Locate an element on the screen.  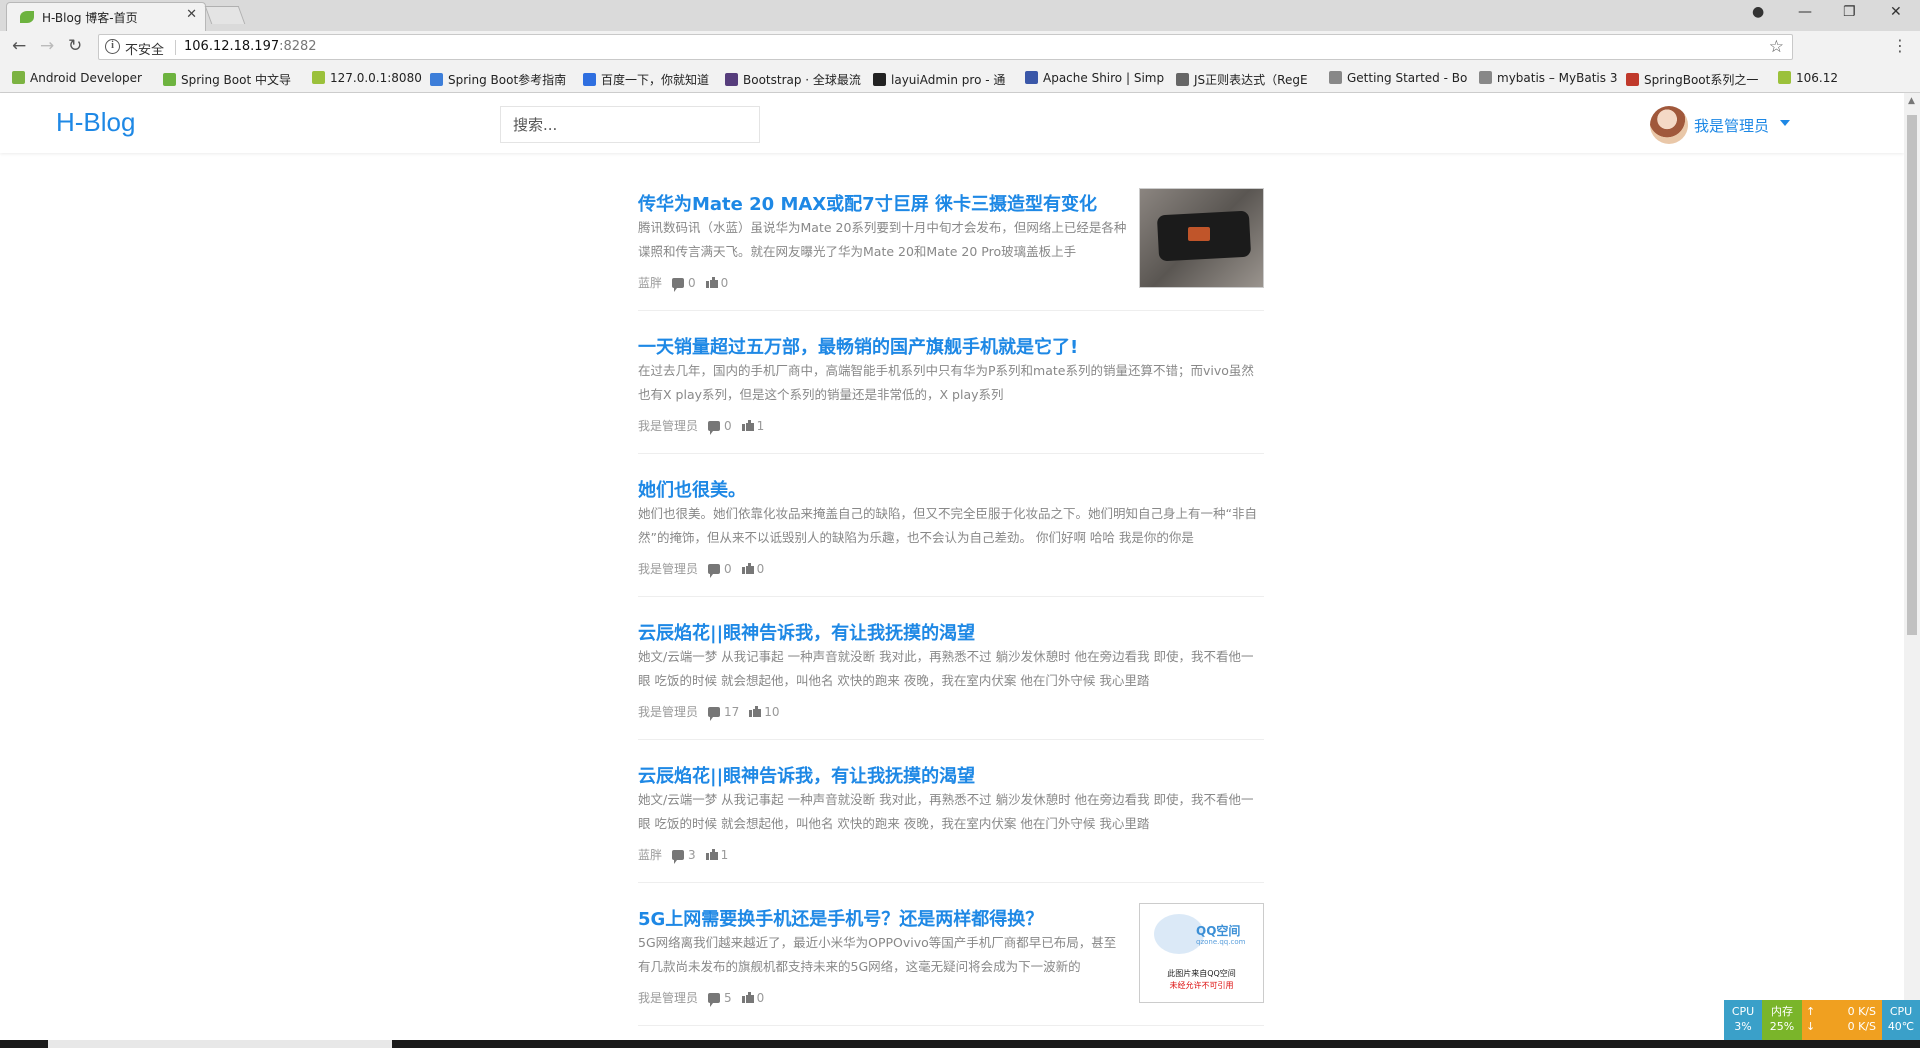
upload-speed: 0 K/S is located at coordinates (1861, 1011).